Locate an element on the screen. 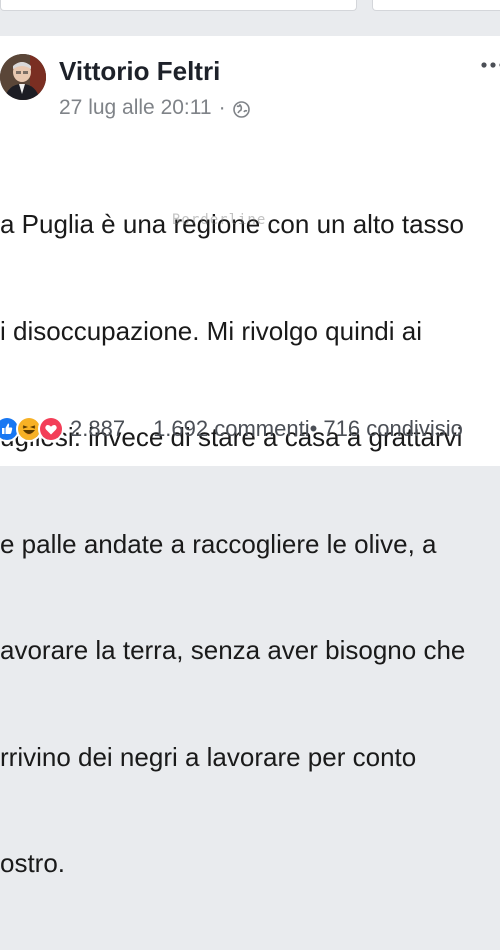 The image size is (500, 950). ellipsis-icon is located at coordinates (489, 64).